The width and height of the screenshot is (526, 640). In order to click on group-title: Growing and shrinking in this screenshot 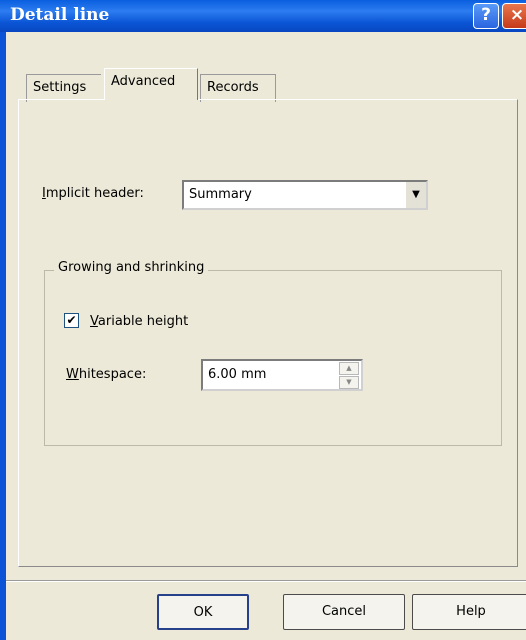, I will do `click(131, 267)`.